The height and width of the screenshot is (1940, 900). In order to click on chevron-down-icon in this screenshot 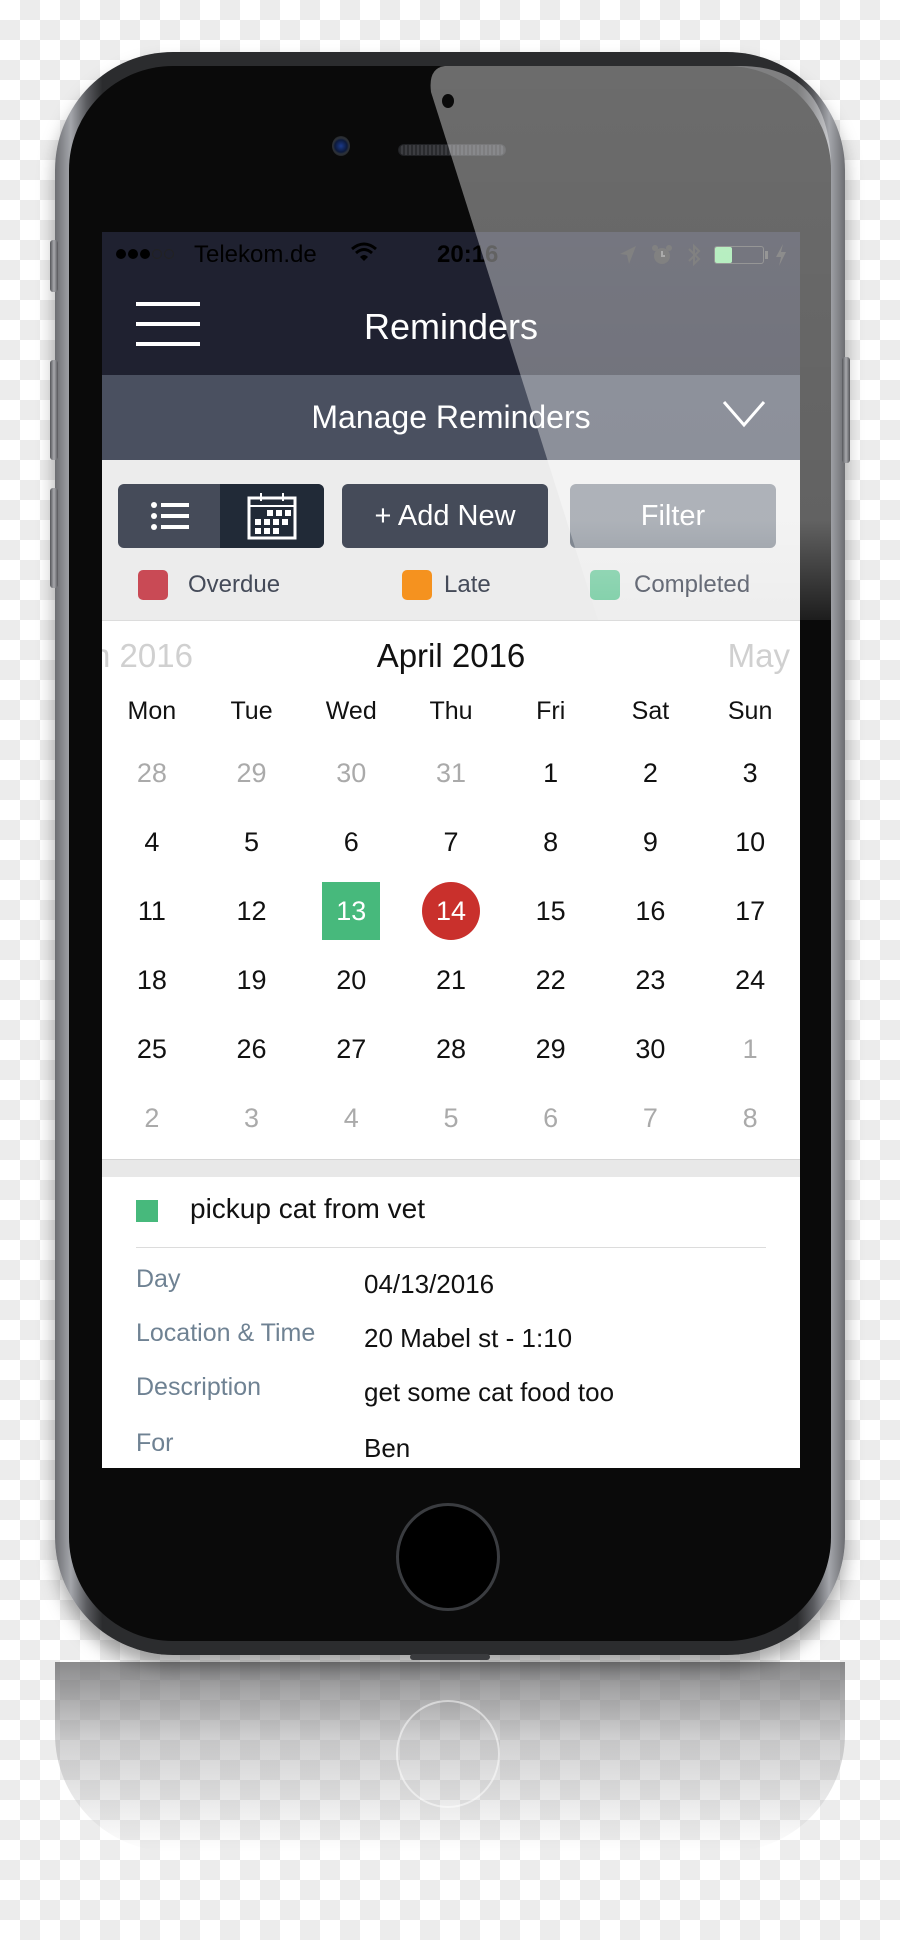, I will do `click(744, 414)`.